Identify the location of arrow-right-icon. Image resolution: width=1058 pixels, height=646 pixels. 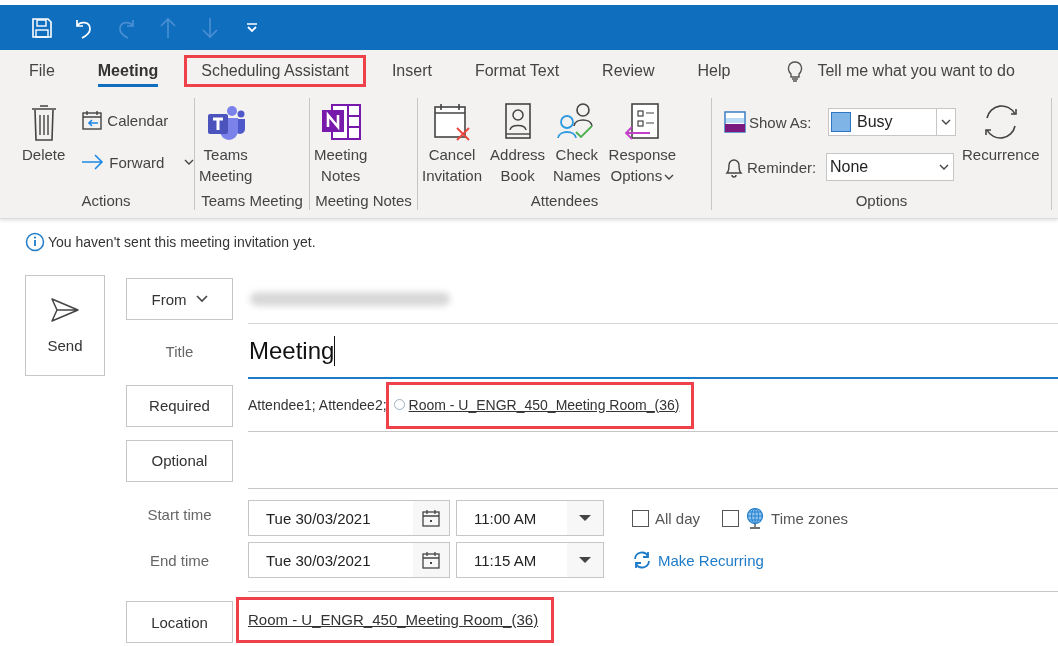
(93, 162).